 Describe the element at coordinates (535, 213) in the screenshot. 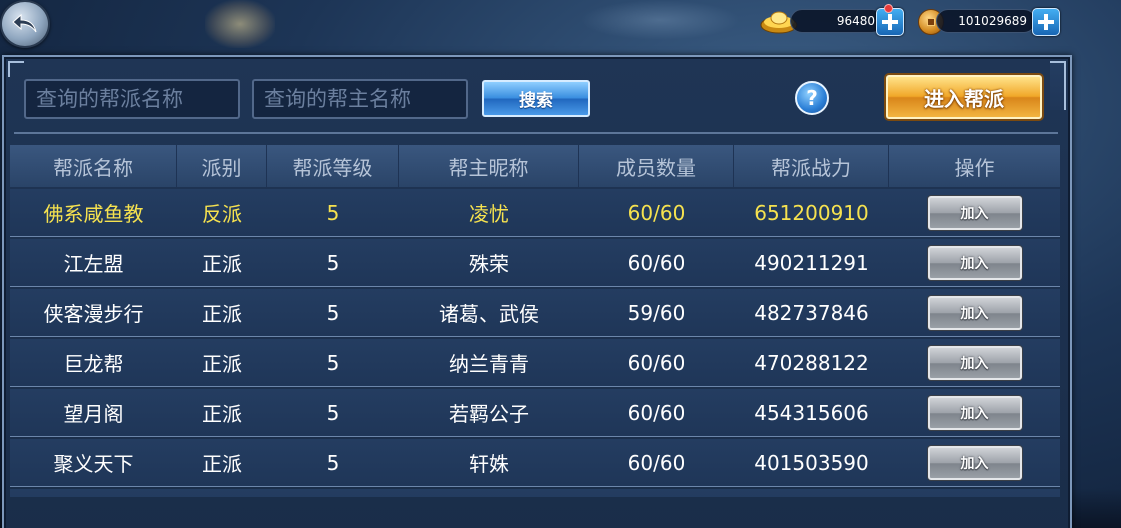

I see `table-row: 佛系咸鱼教 反派 5 凌忧 60/60 651200910 加入` at that location.